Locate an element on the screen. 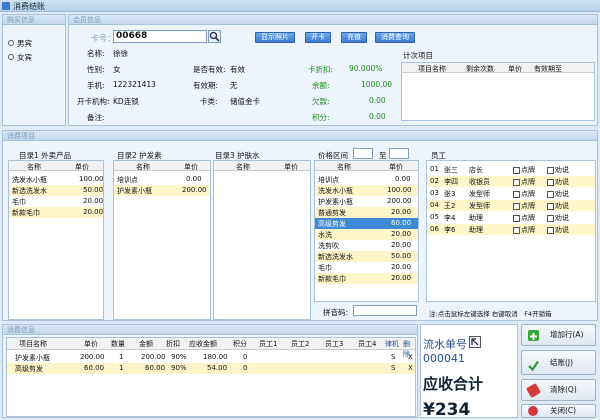 The height and width of the screenshot is (420, 600). clear-button: 清除(Q) is located at coordinates (558, 390).